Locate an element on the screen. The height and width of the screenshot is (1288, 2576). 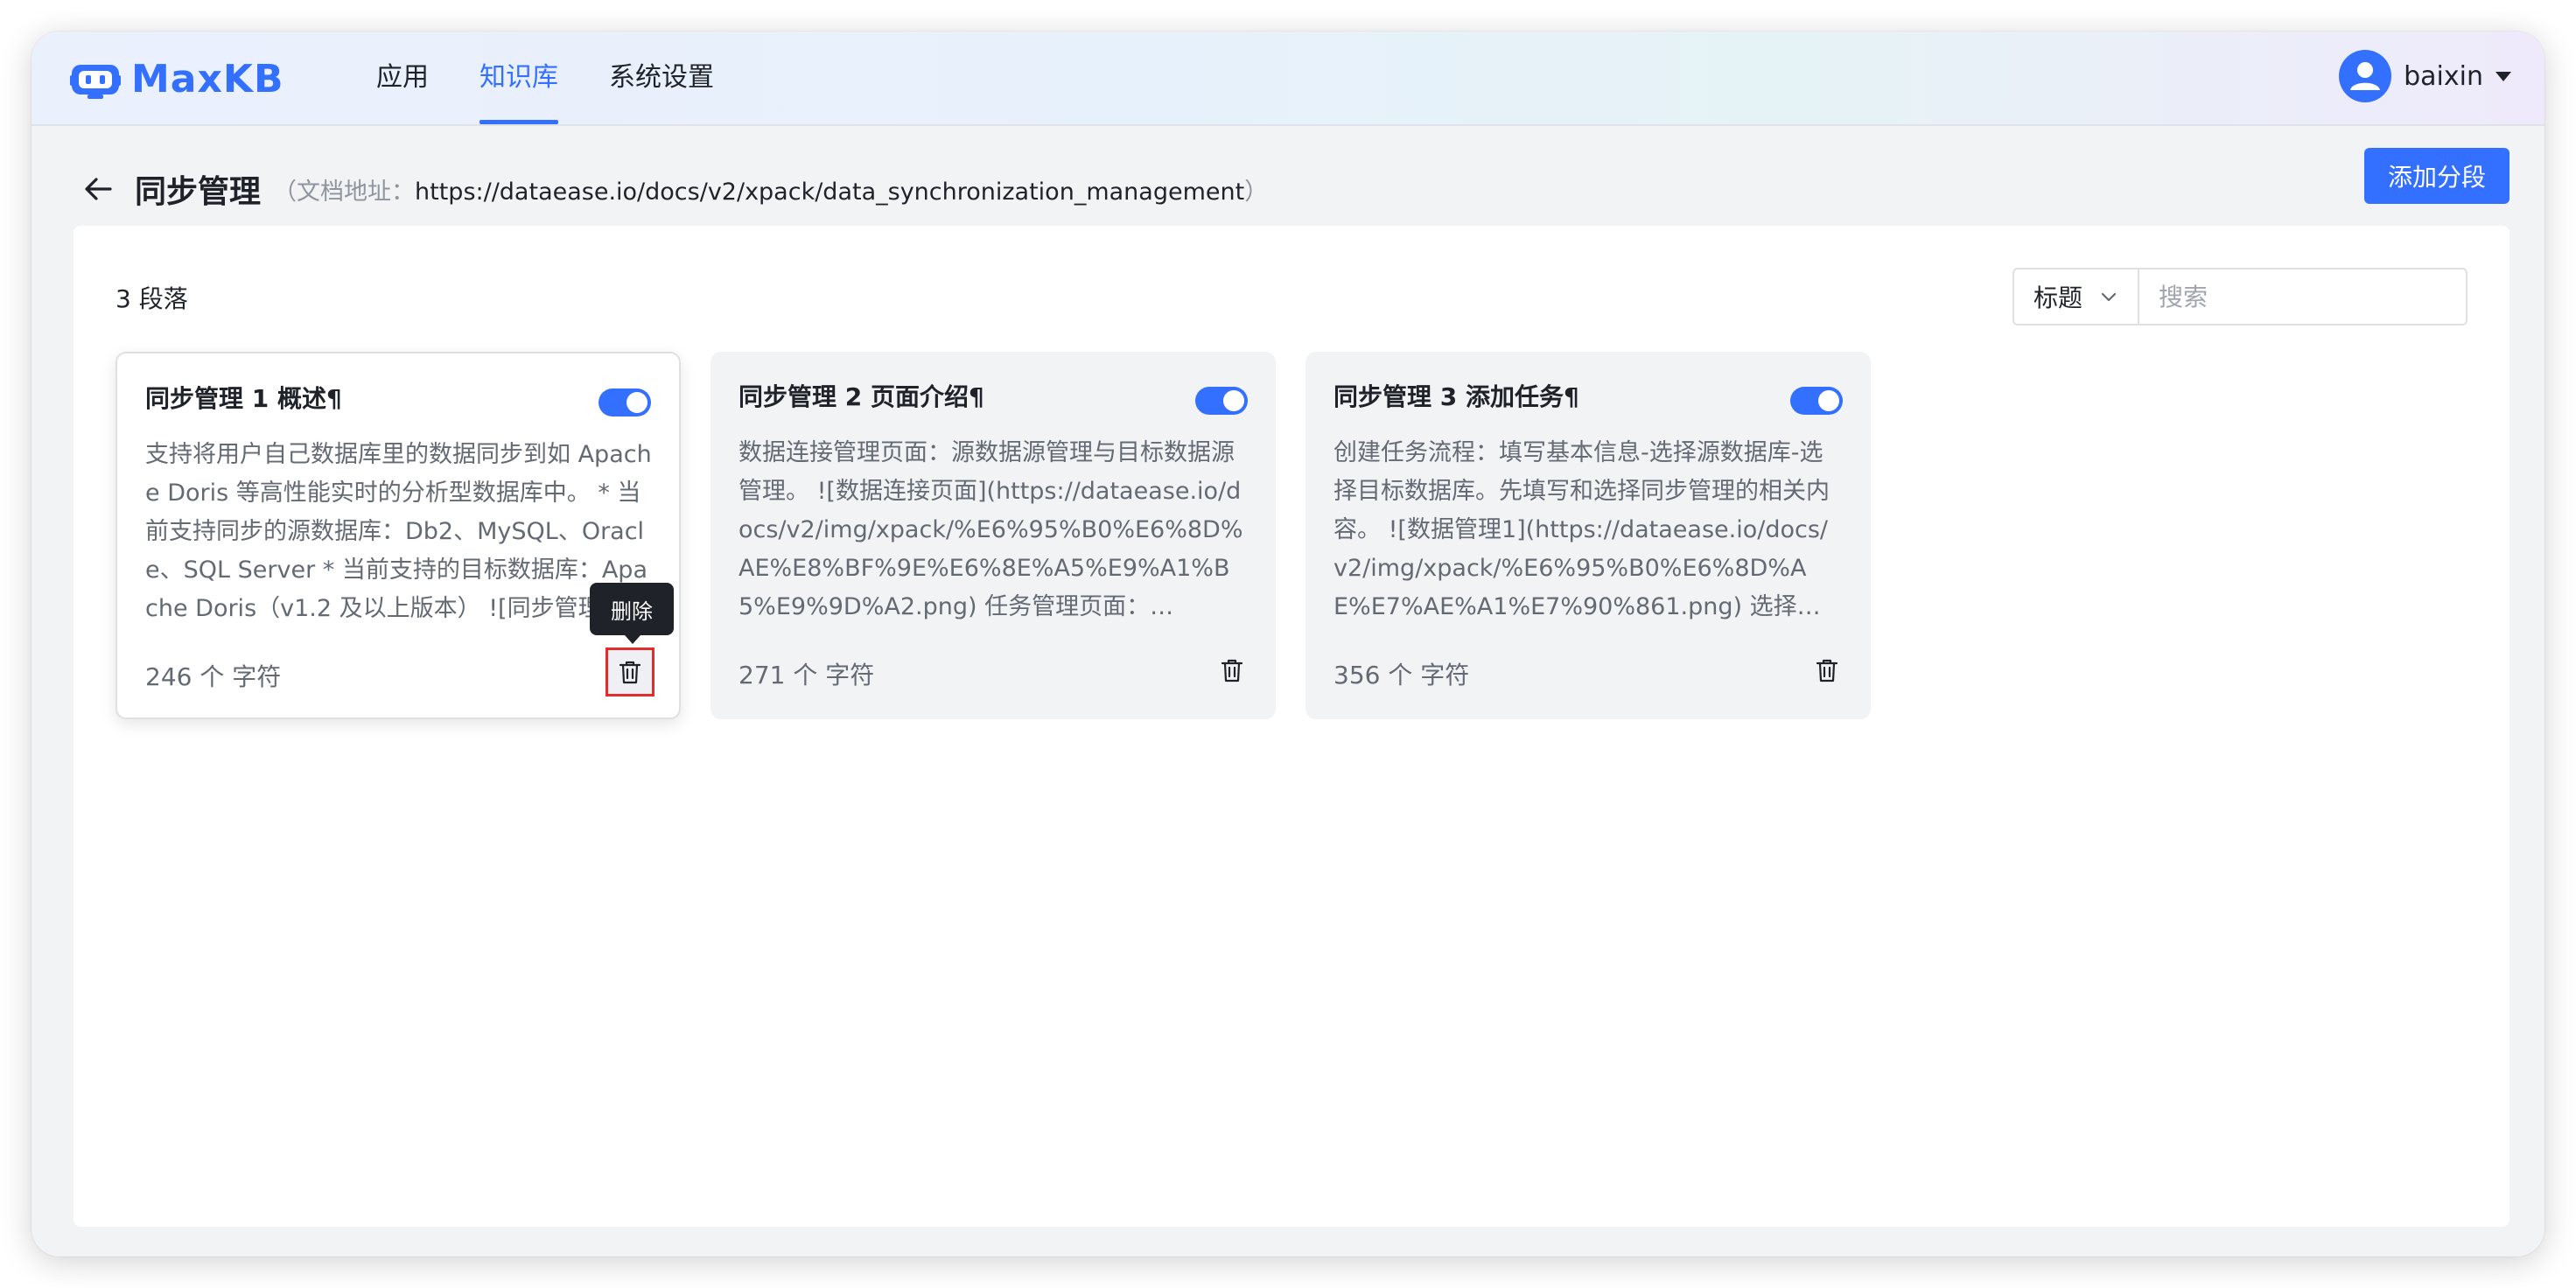
nav-item-settings: 系统设置 is located at coordinates (661, 78).